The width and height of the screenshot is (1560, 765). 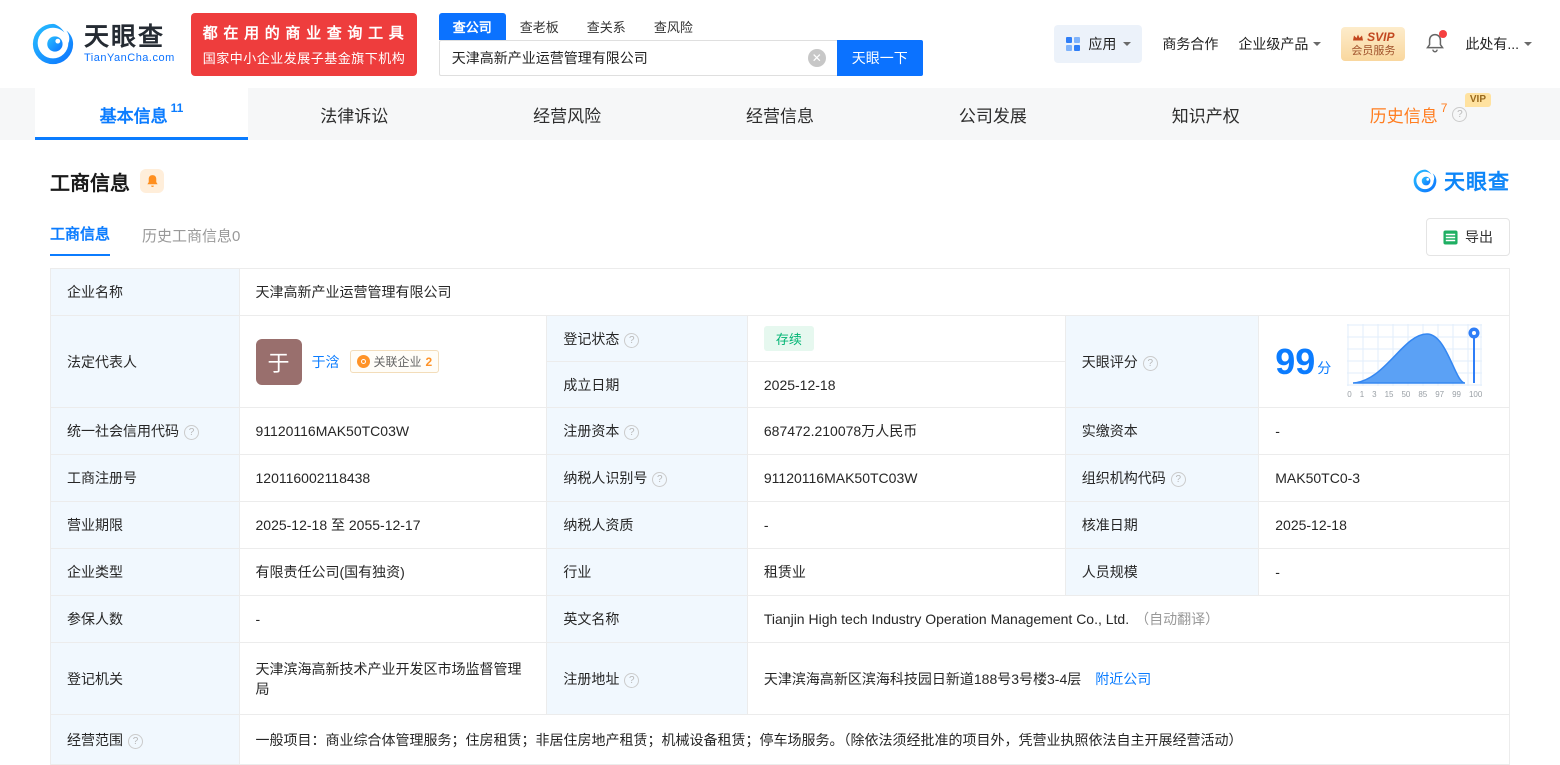 What do you see at coordinates (874, 292) in the screenshot?
I see `value-company-name: 天津高新产业运营管理有限公司` at bounding box center [874, 292].